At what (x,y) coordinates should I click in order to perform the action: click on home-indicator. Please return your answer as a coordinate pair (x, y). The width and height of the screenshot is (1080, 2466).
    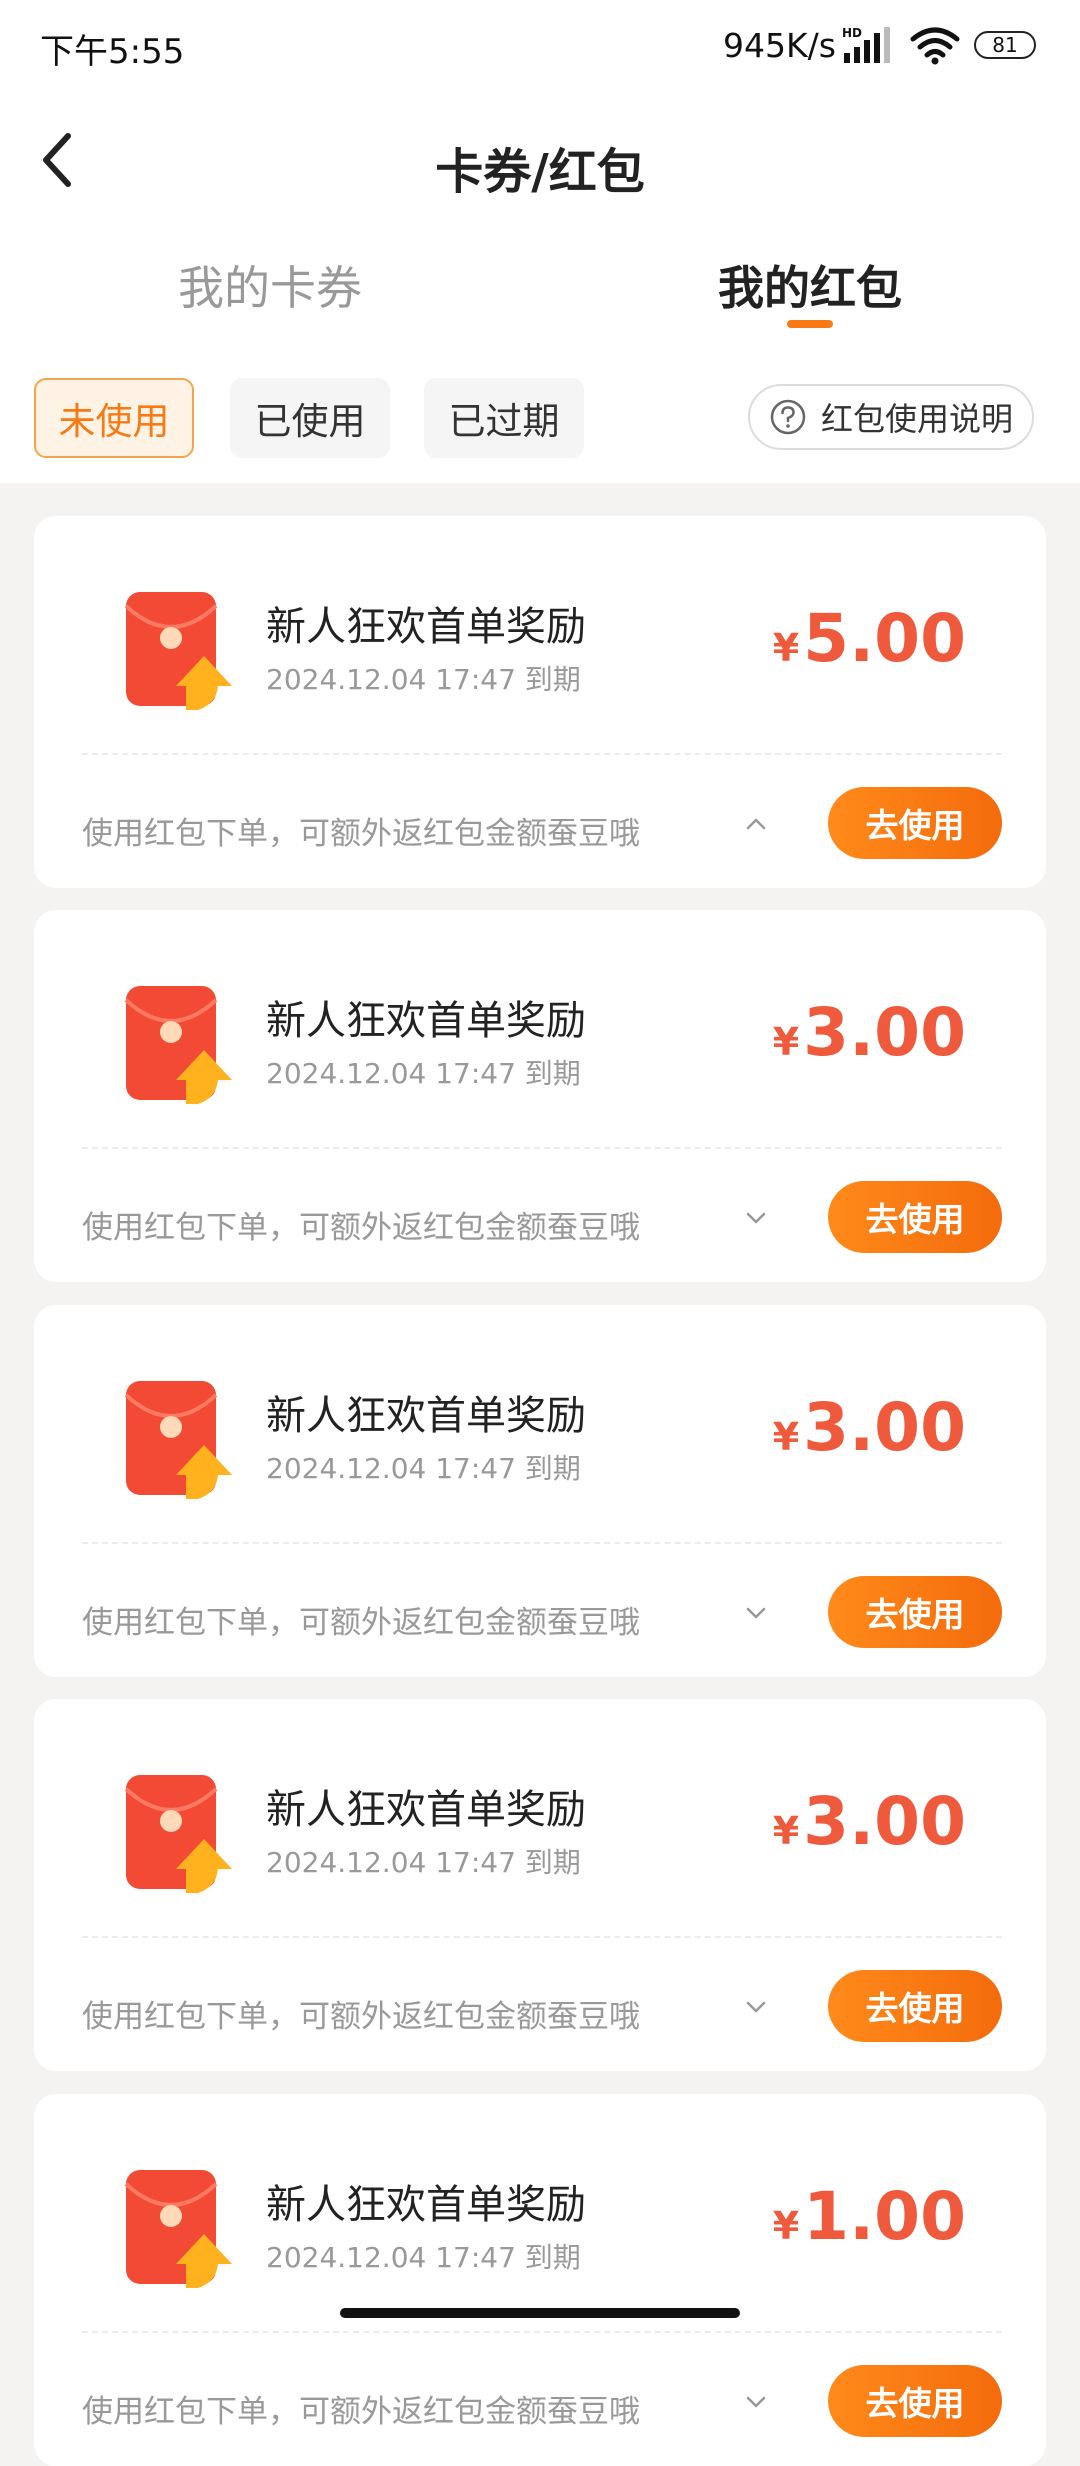
    Looking at the image, I should click on (540, 2313).